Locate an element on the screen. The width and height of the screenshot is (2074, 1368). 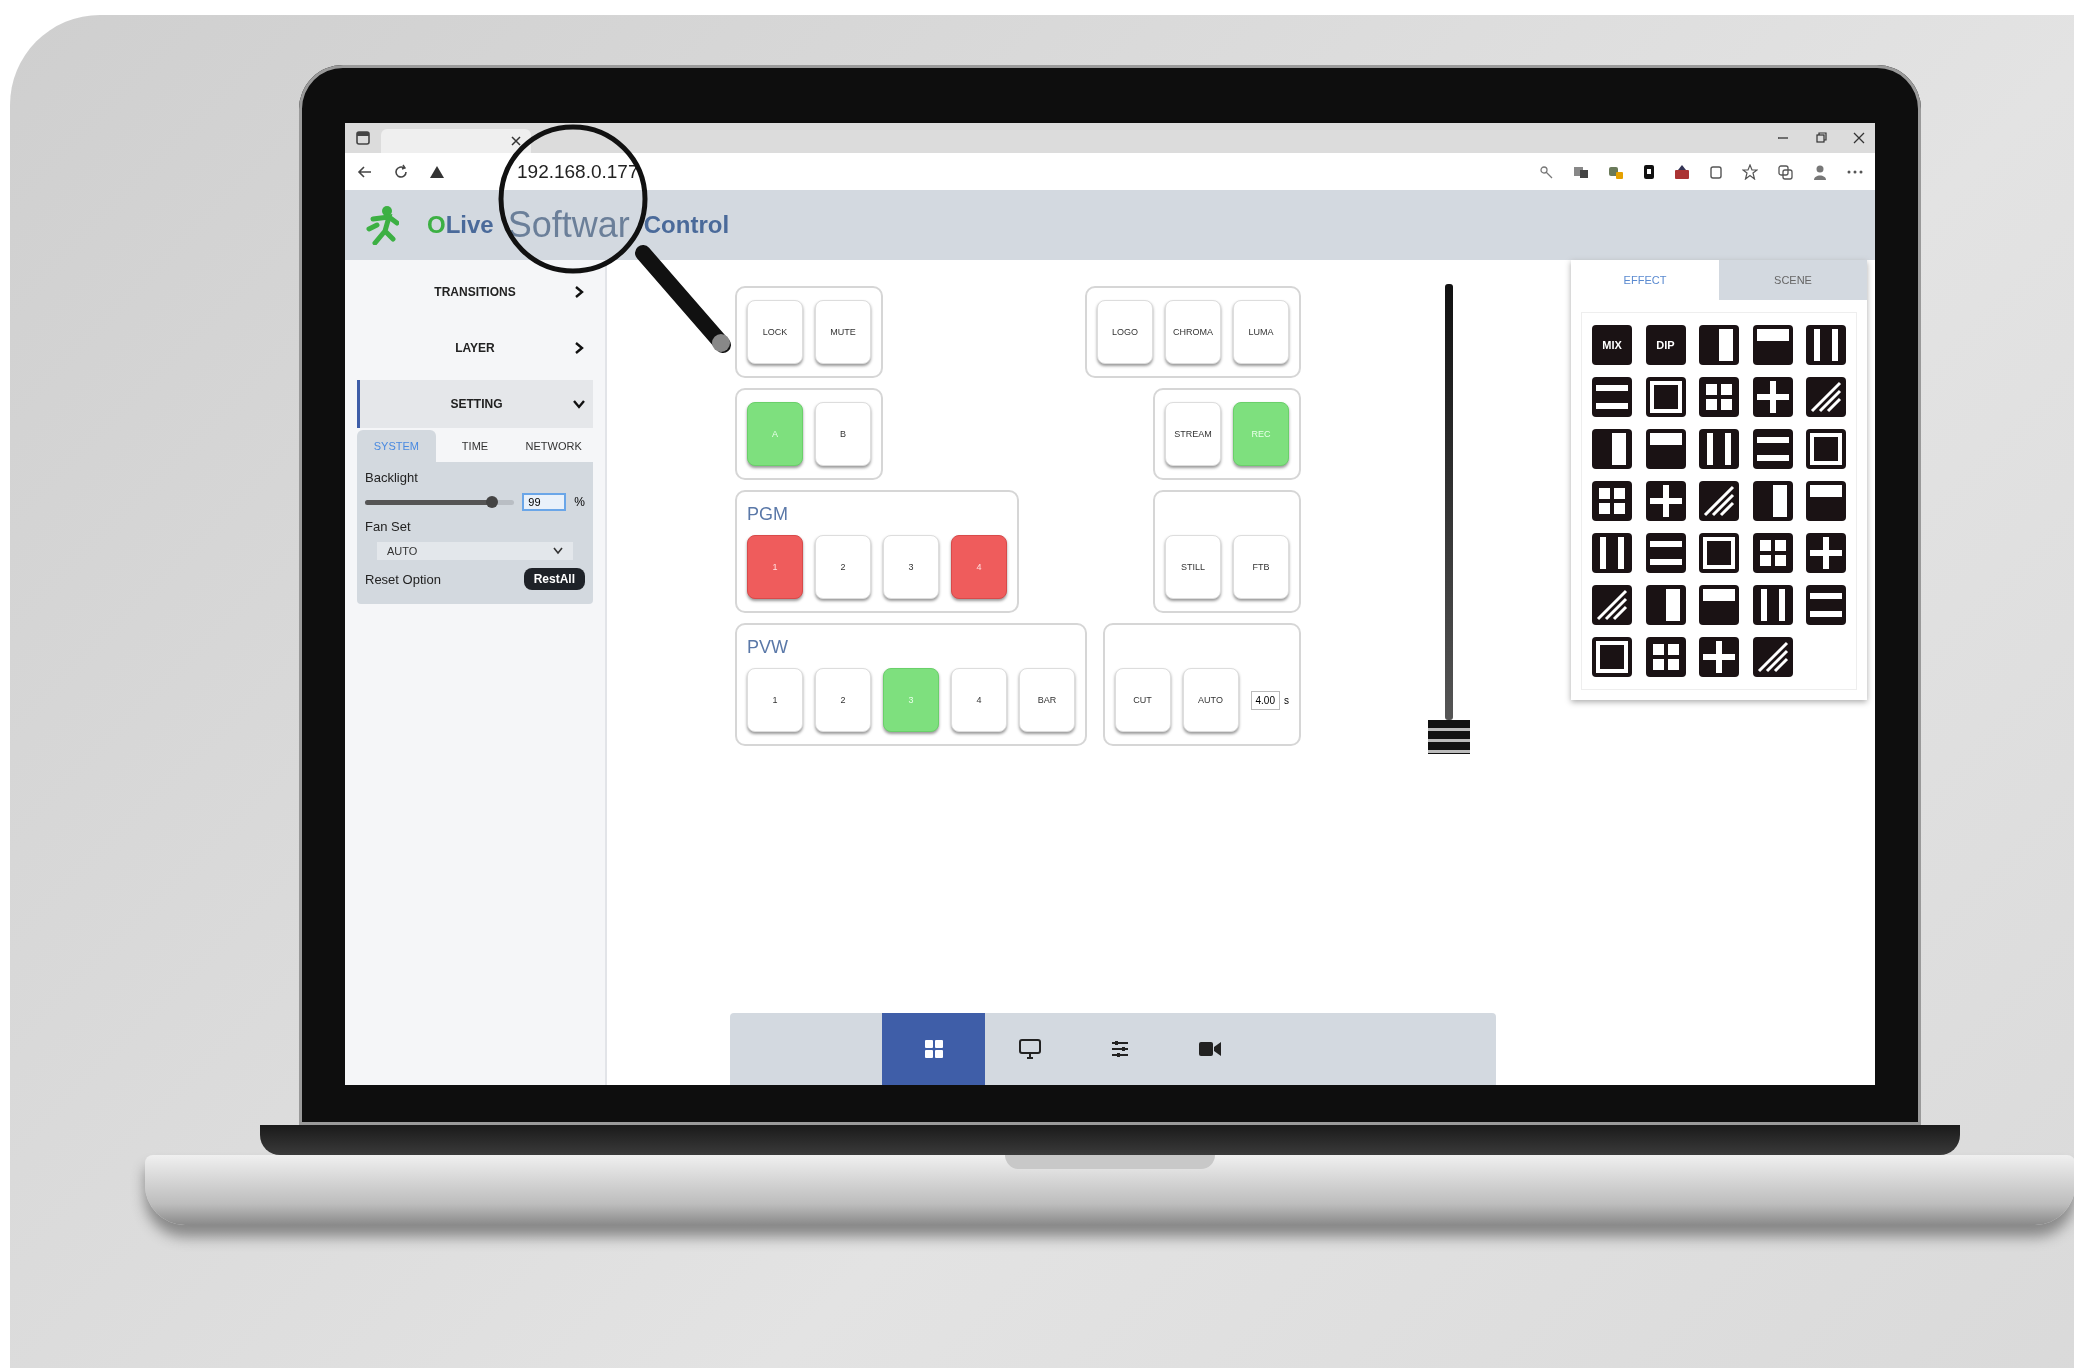
backlight-slider is located at coordinates (440, 502).